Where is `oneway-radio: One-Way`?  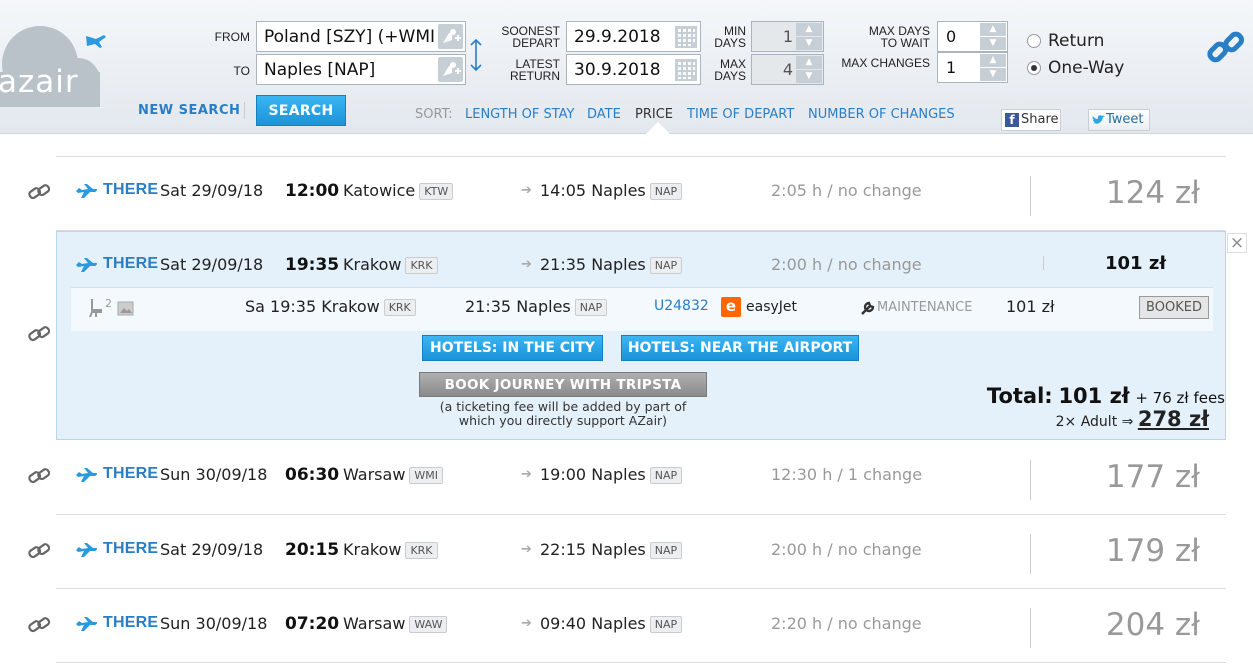 oneway-radio: One-Way is located at coordinates (1075, 68).